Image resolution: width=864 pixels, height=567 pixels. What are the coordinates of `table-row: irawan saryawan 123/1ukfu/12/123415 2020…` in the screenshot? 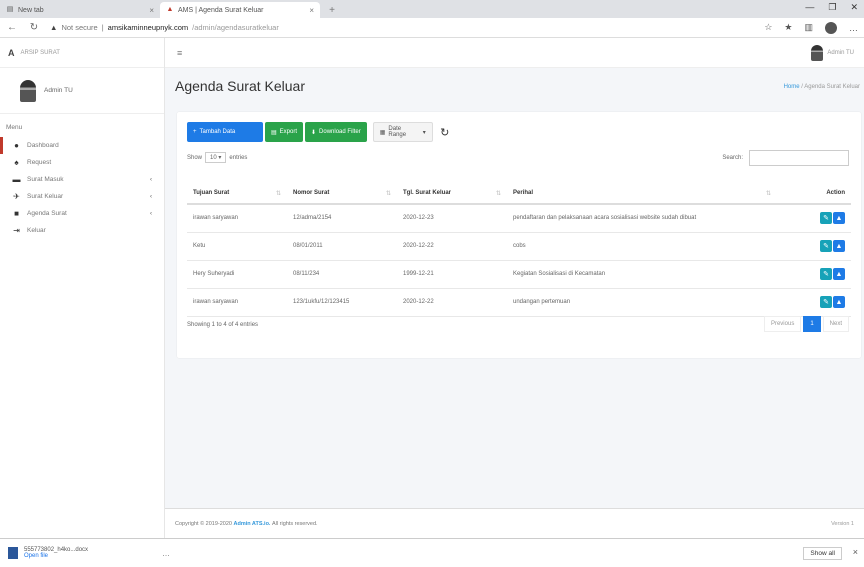 It's located at (519, 302).